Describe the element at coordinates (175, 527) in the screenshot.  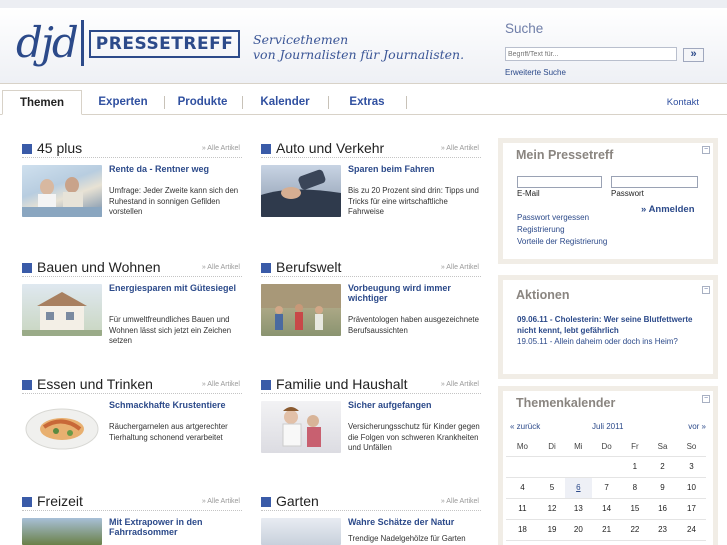
I see `article-title: Mit Extrapower in den Fahrradsommer` at that location.